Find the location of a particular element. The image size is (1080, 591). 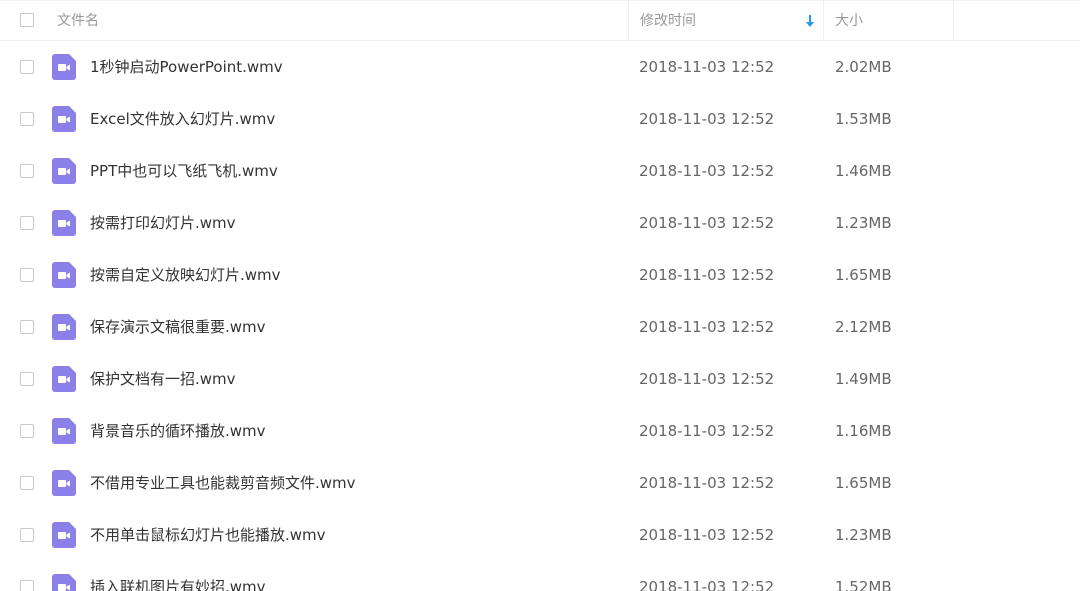

file-name: 不借用专业工具也能裁剪音频文件.wmv is located at coordinates (223, 483).